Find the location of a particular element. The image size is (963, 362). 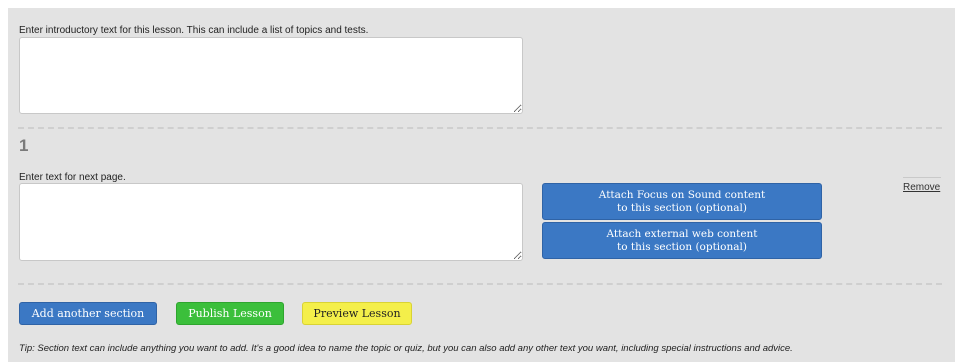

add-section-button: Add another section is located at coordinates (88, 313).